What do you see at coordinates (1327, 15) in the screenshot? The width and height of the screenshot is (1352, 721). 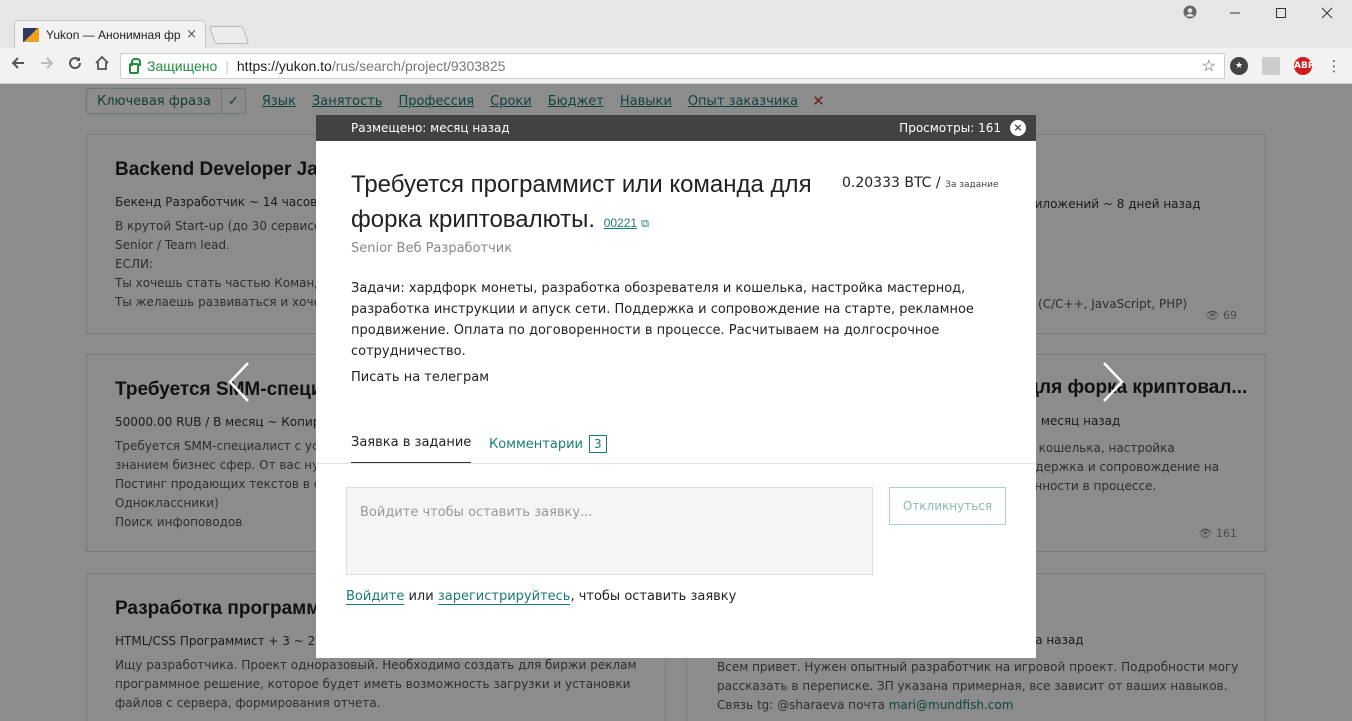 I see `close-window-button` at bounding box center [1327, 15].